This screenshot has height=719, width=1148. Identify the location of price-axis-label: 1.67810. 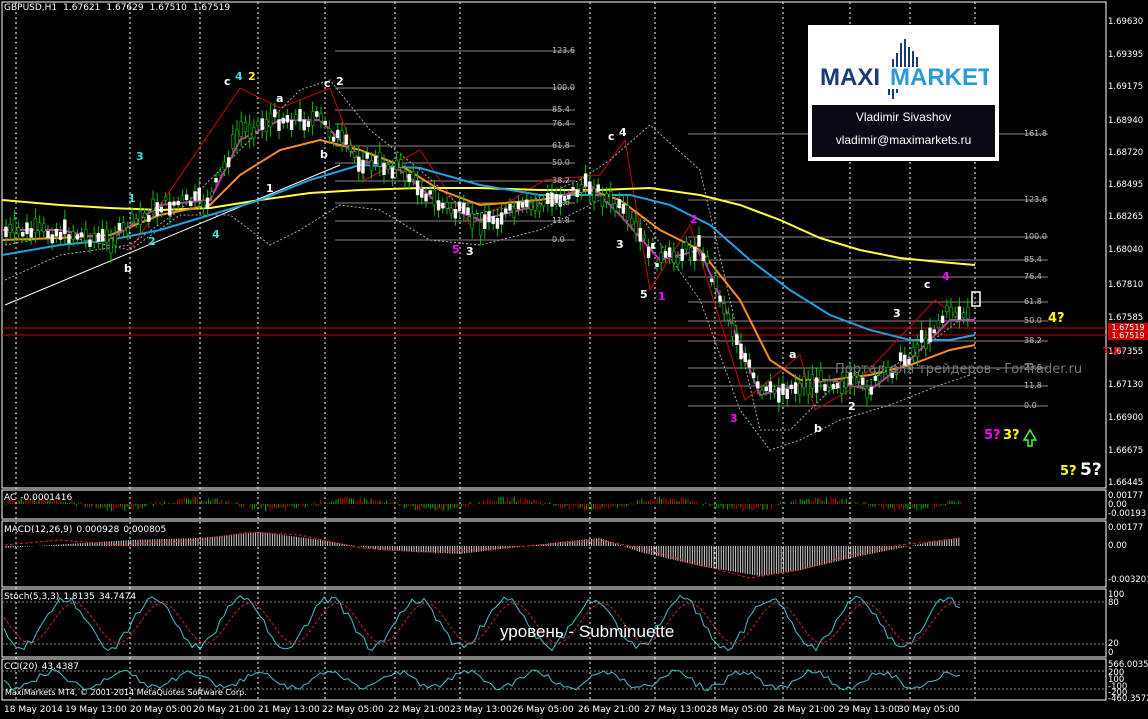
(1126, 285).